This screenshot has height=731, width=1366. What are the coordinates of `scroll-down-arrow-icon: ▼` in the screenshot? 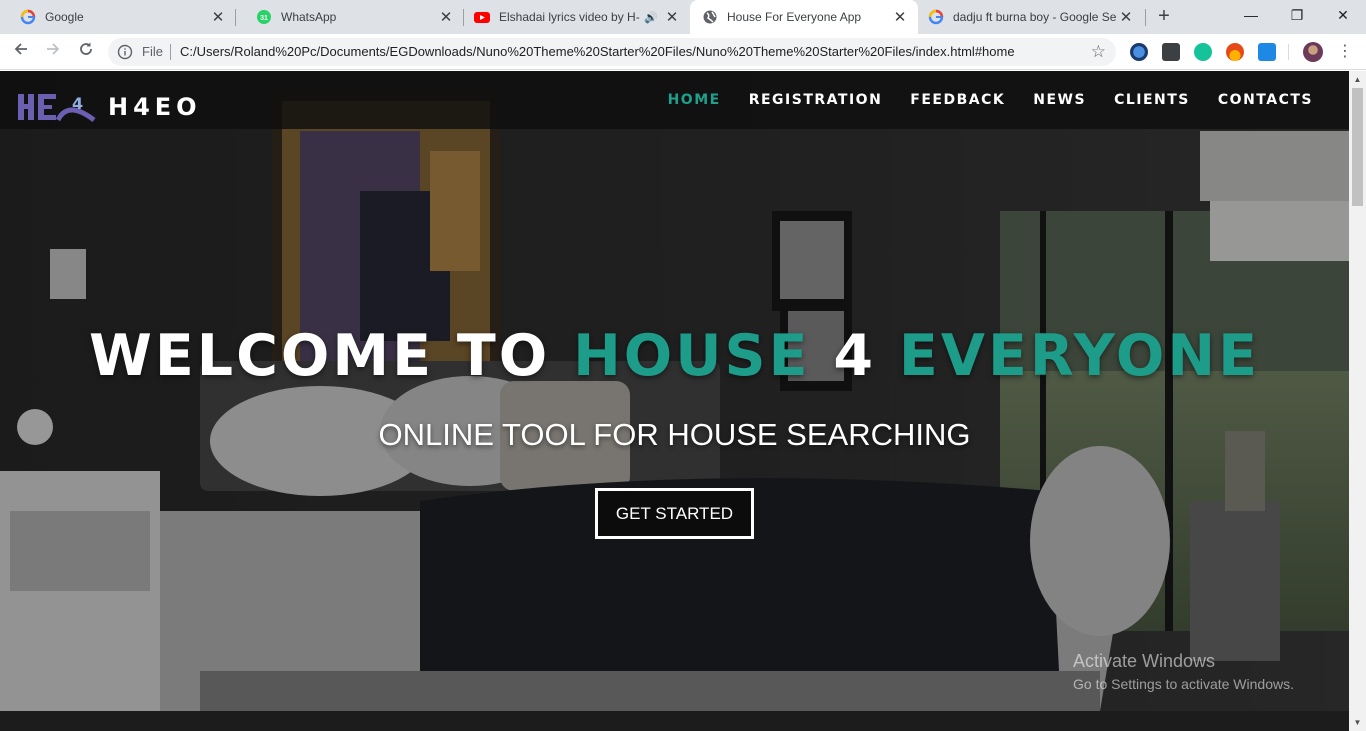 It's located at (1357, 722).